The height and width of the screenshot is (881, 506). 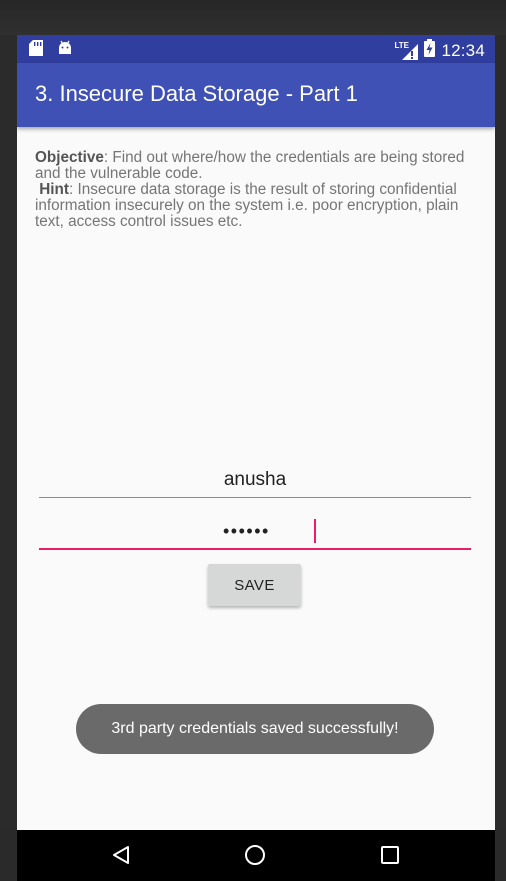 I want to click on text-cursor, so click(x=315, y=531).